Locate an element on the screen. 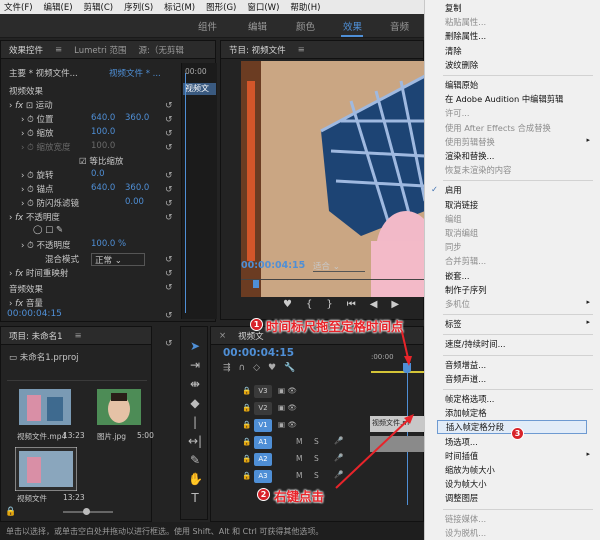 Image resolution: width=600 pixels, height=540 pixels. scale-value: 100.0 is located at coordinates (103, 133).